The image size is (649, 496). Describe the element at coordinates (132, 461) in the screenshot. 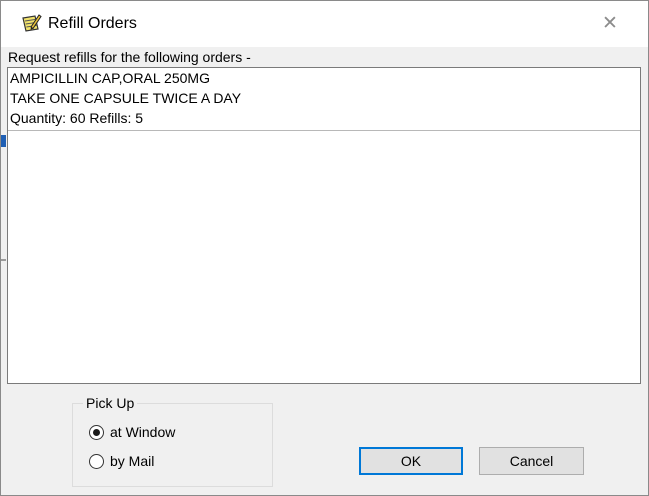

I see `radio-label: by Mail` at that location.